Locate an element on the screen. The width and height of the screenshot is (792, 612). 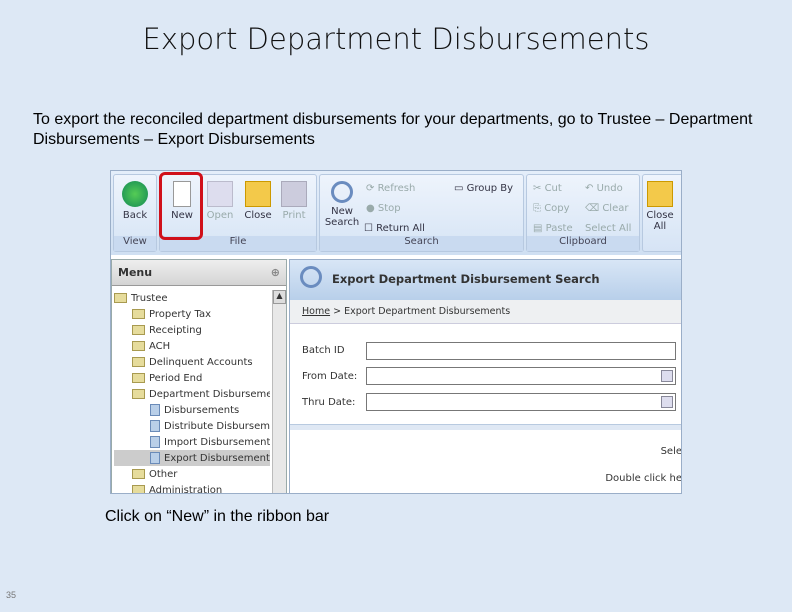
divider is located at coordinates (485, 427).